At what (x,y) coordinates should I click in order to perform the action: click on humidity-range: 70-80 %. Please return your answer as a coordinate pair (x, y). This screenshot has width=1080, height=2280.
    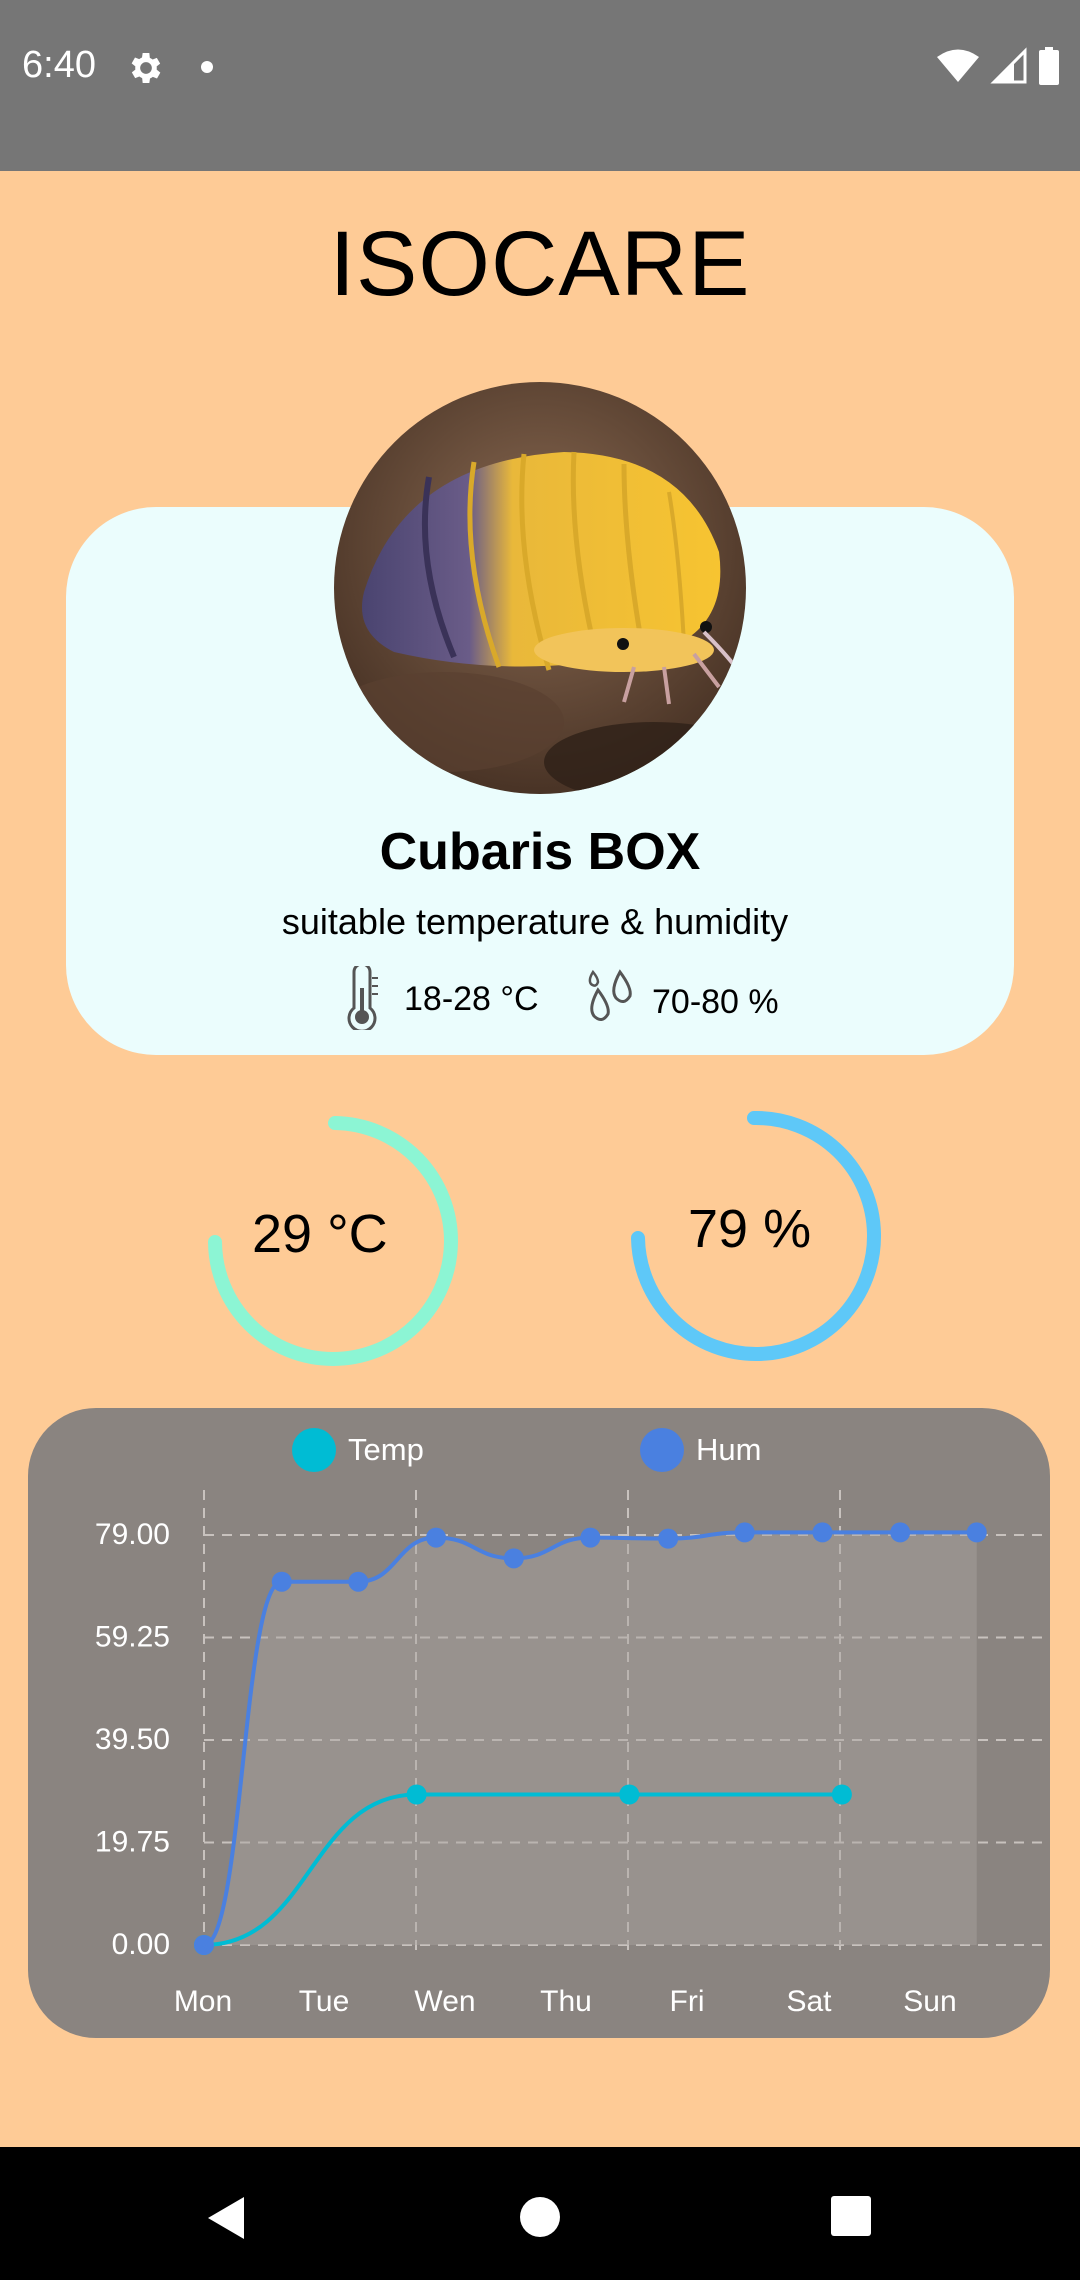
    Looking at the image, I should click on (715, 1002).